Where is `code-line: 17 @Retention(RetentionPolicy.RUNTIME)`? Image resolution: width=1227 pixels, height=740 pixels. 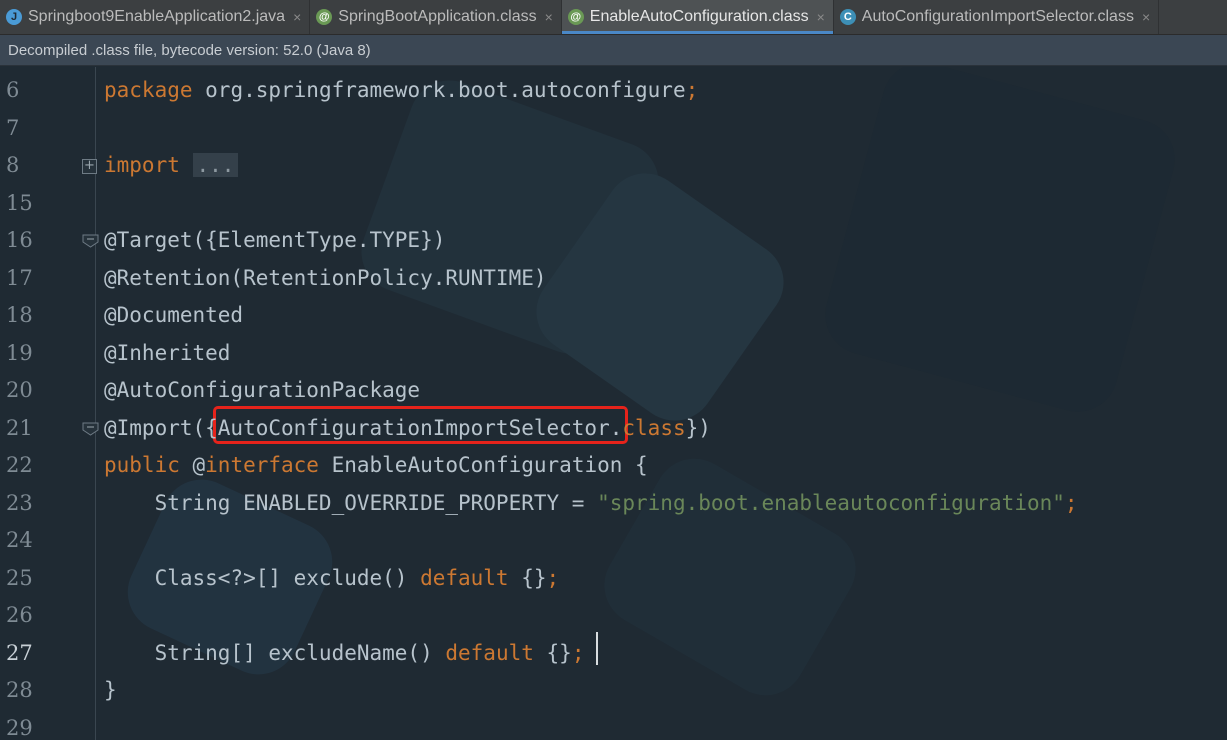
code-line: 17 @Retention(RetentionPolicy.RUNTIME) is located at coordinates (613, 278).